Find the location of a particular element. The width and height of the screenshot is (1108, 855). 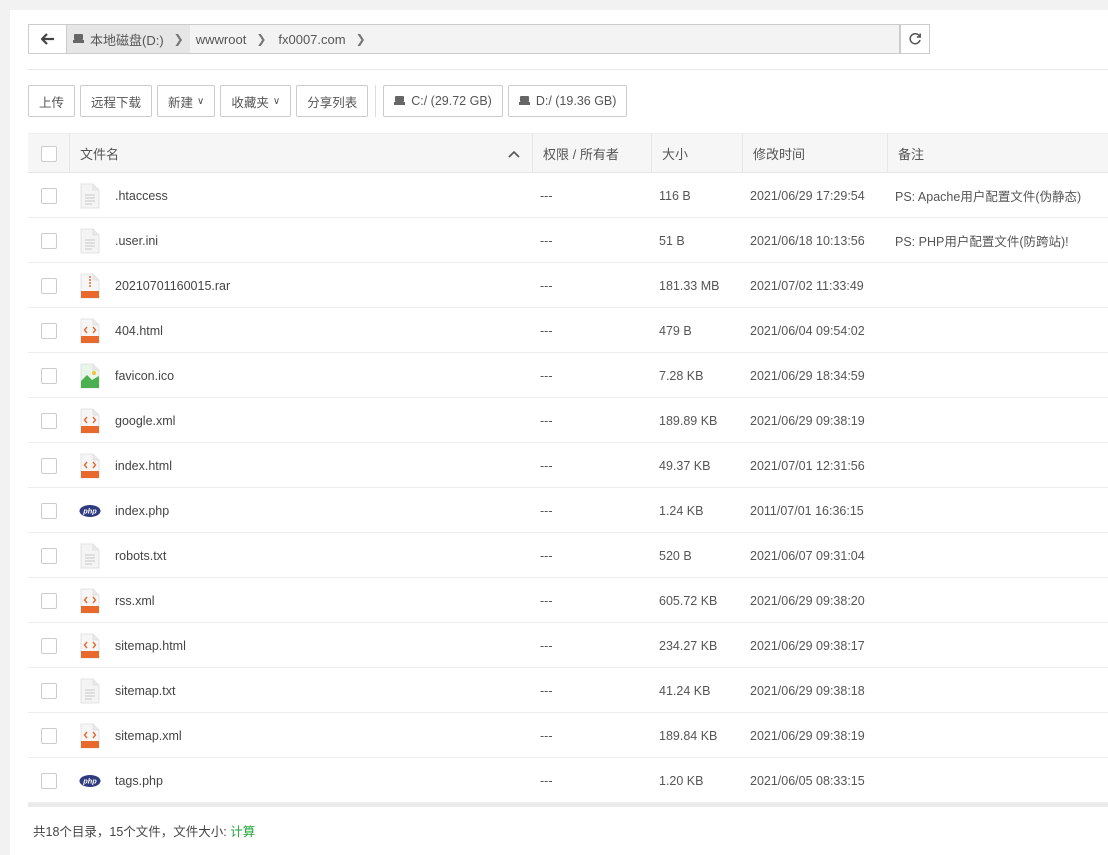

file-name-cell: 404.html is located at coordinates (121, 330).